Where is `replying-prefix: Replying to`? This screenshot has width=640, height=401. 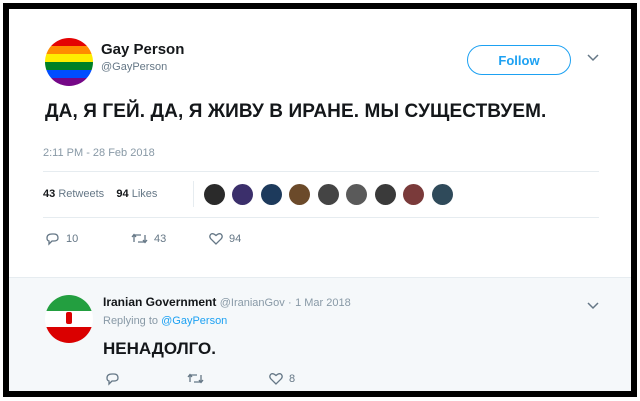 replying-prefix: Replying to is located at coordinates (131, 321).